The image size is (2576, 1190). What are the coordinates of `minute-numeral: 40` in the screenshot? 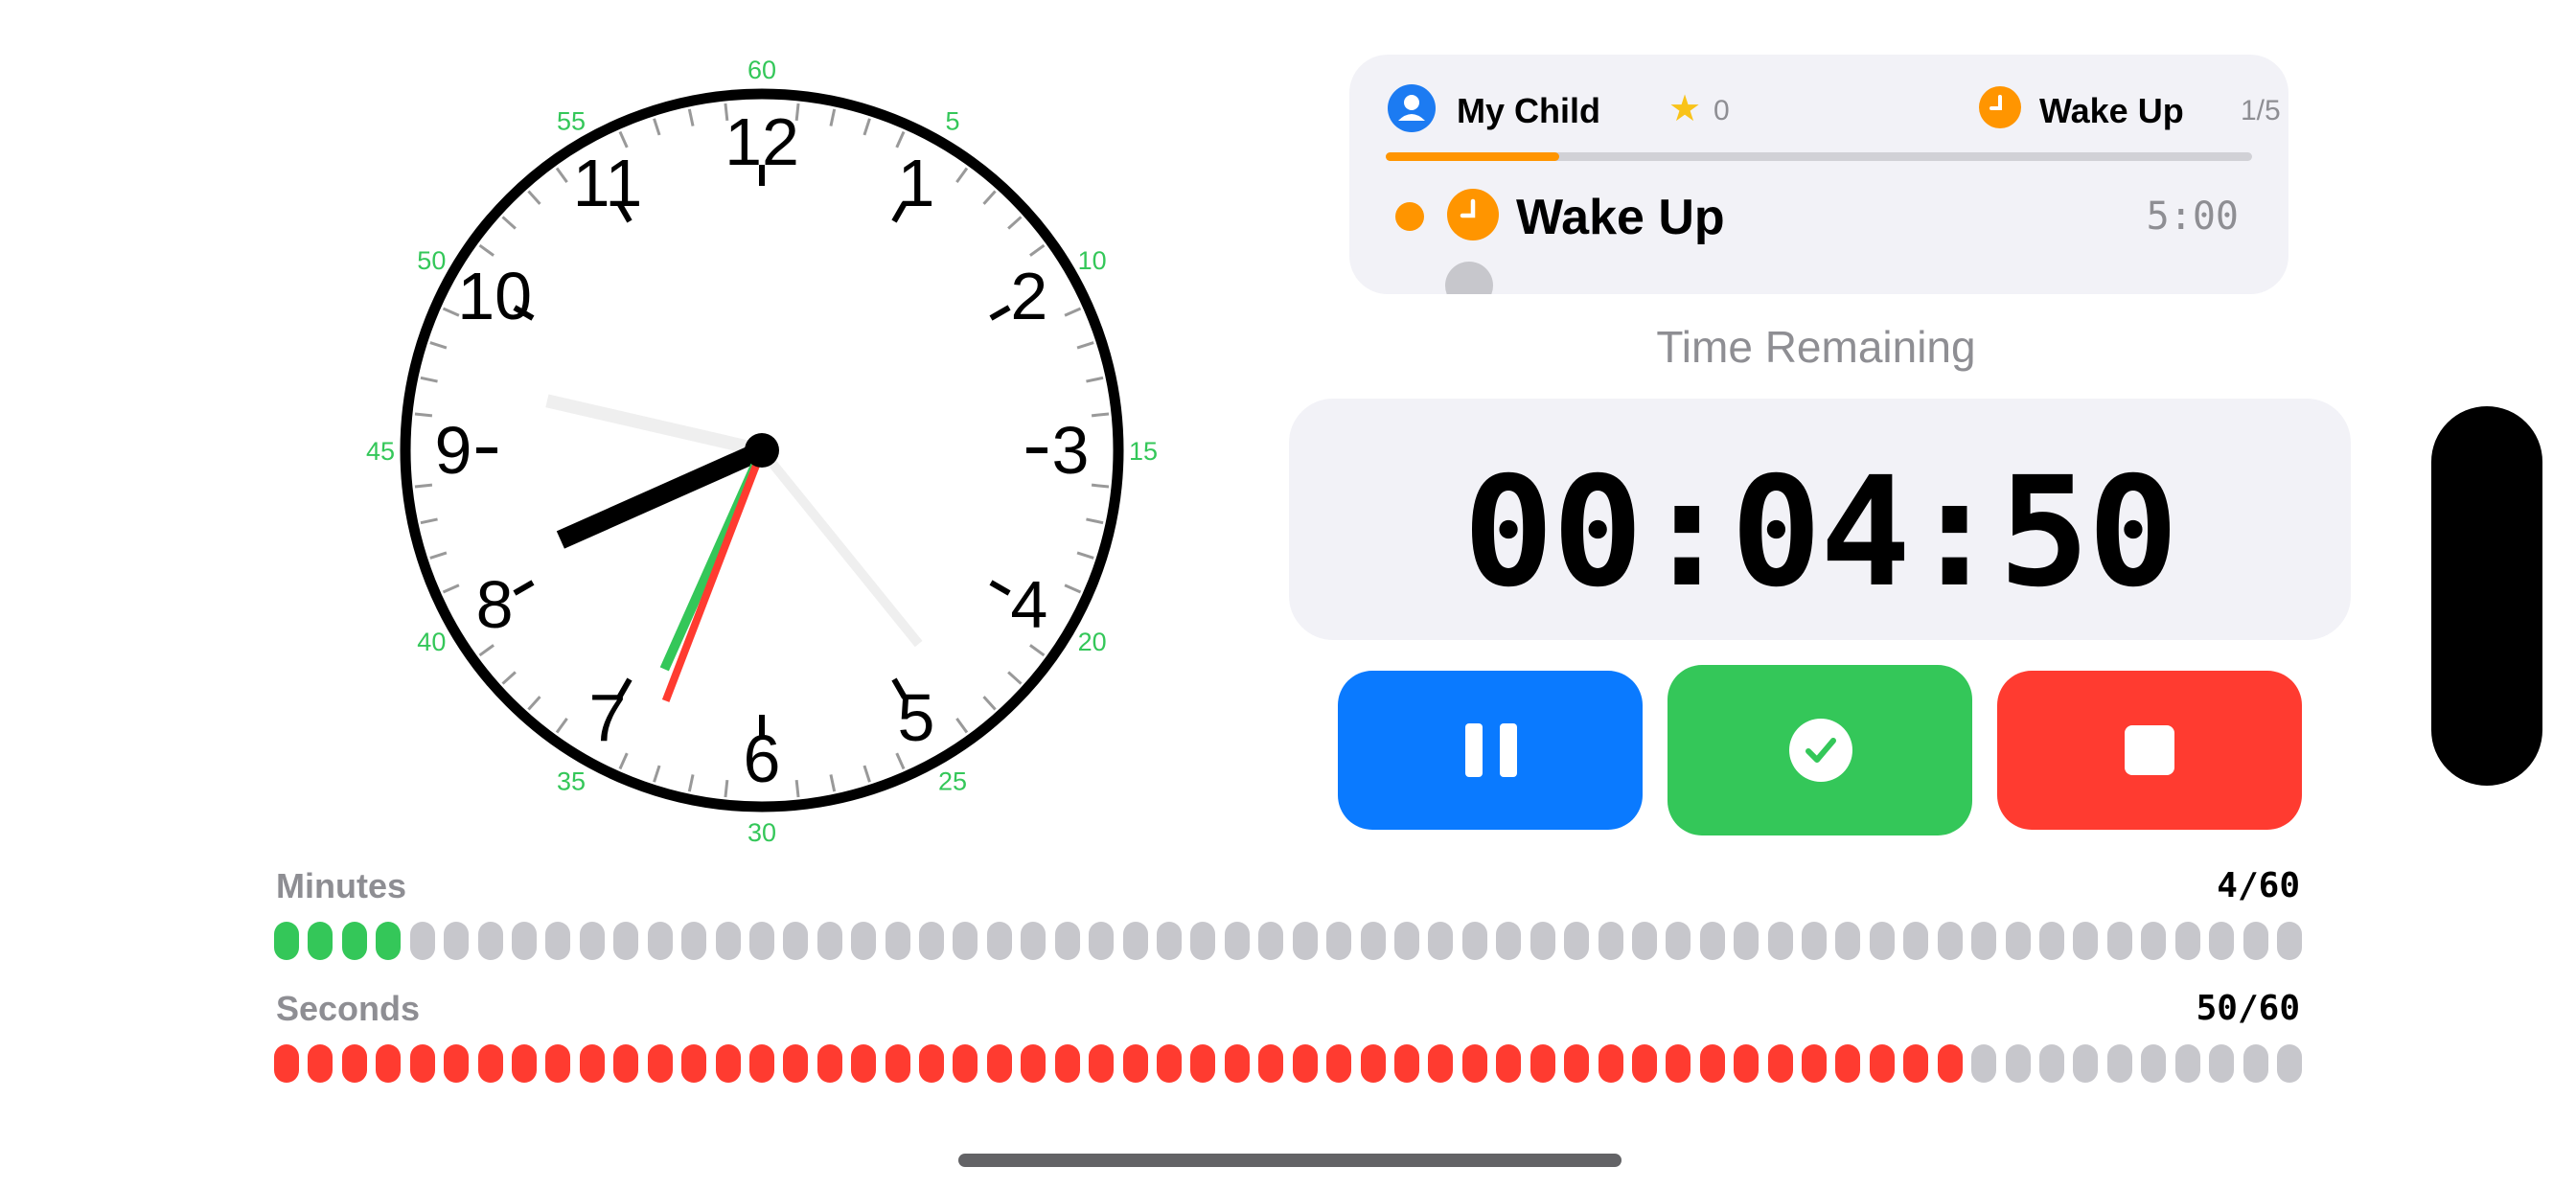 It's located at (431, 642).